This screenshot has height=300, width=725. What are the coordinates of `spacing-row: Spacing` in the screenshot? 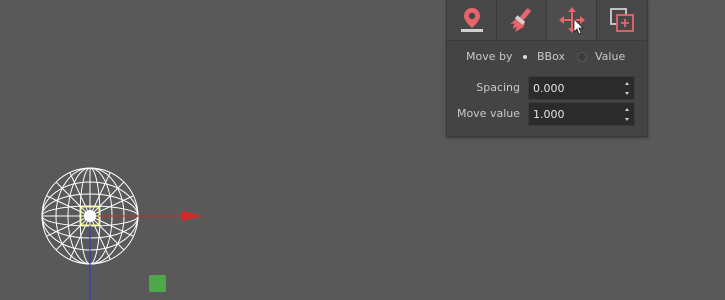 It's located at (547, 88).